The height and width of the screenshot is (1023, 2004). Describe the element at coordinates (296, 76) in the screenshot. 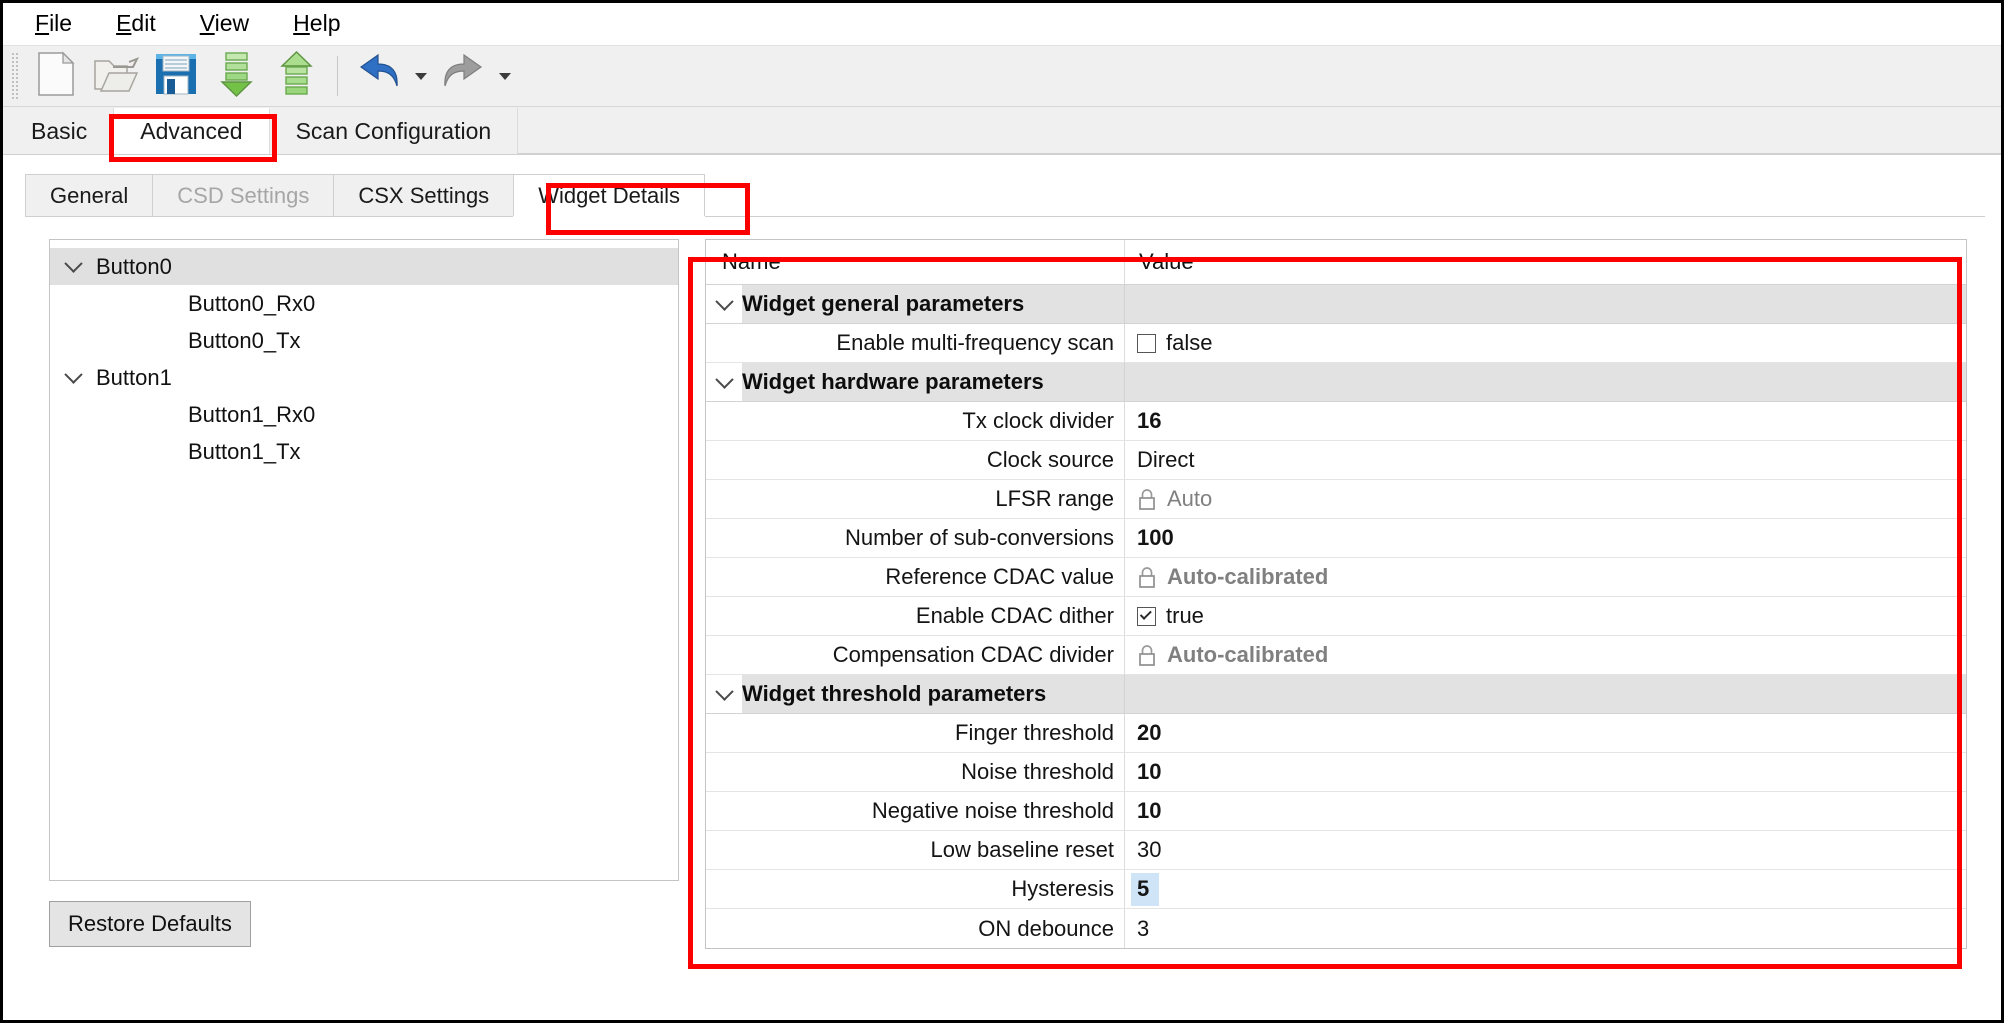

I see `export-button` at that location.